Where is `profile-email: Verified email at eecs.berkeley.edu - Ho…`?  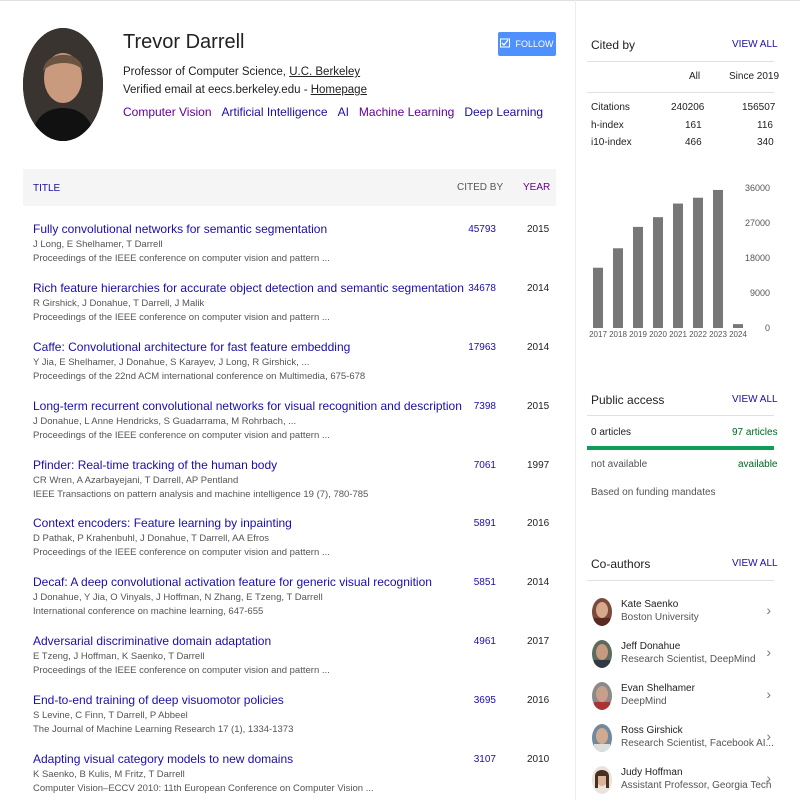
profile-email: Verified email at eecs.berkeley.edu - Ho… is located at coordinates (245, 90).